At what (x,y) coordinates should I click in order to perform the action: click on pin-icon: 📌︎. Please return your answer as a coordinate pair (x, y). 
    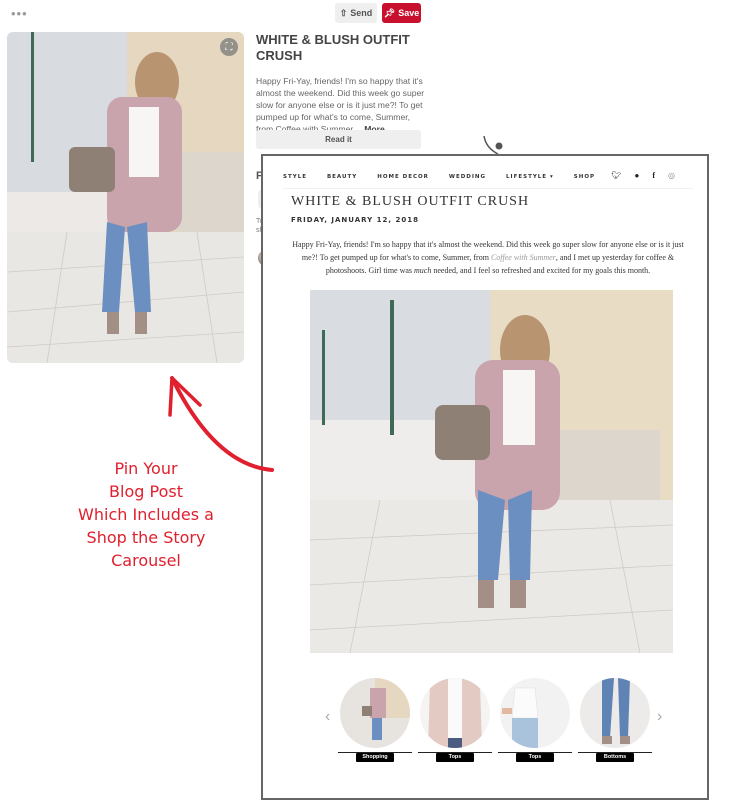
    Looking at the image, I should click on (389, 12).